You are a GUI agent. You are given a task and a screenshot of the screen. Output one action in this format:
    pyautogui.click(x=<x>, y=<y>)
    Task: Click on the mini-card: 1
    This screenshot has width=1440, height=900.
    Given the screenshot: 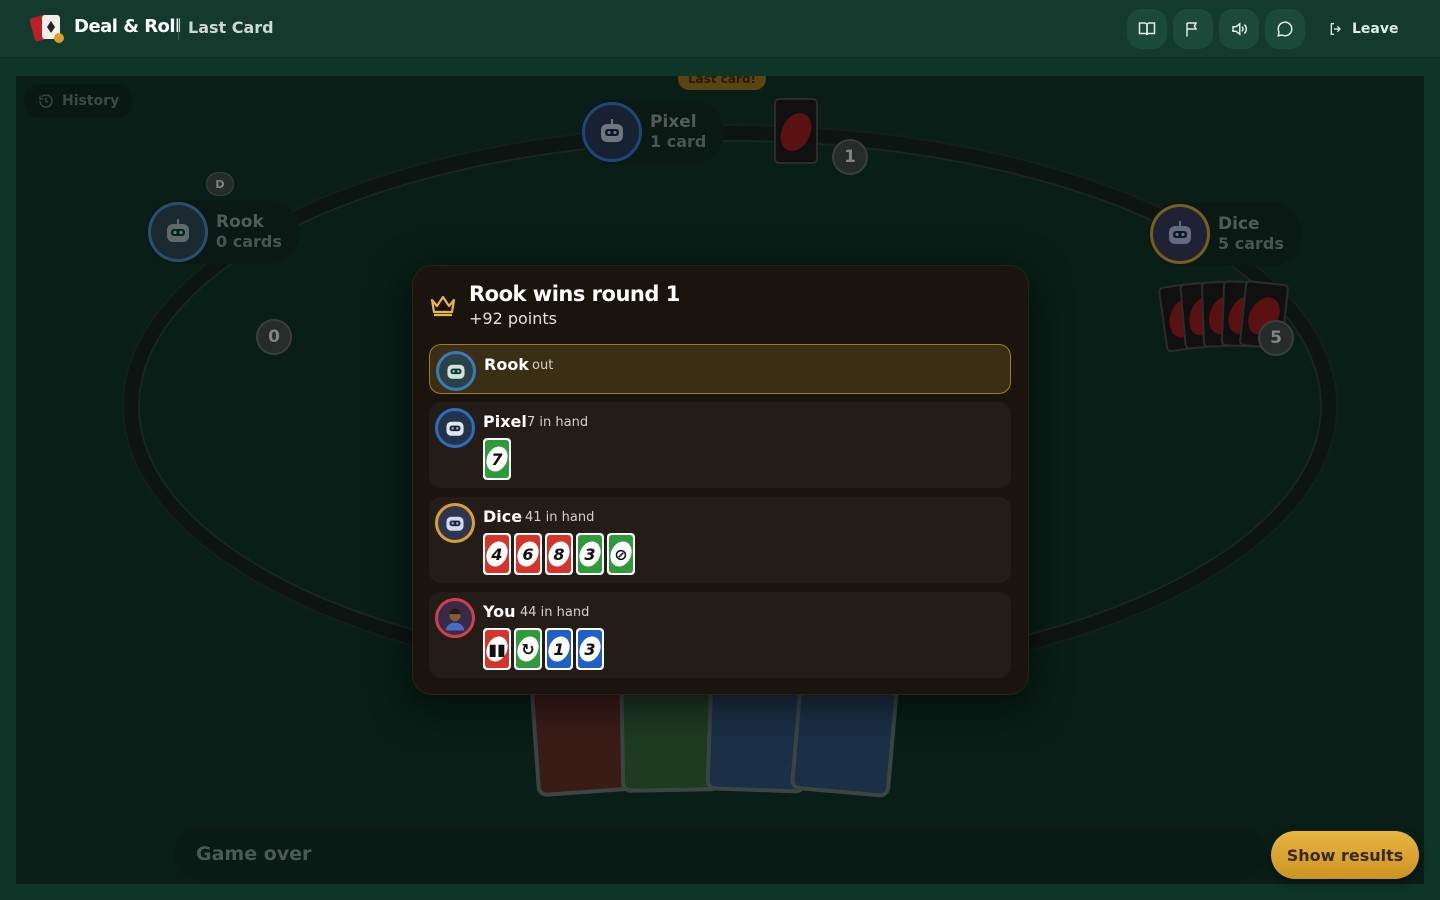 What is the action you would take?
    pyautogui.click(x=559, y=649)
    